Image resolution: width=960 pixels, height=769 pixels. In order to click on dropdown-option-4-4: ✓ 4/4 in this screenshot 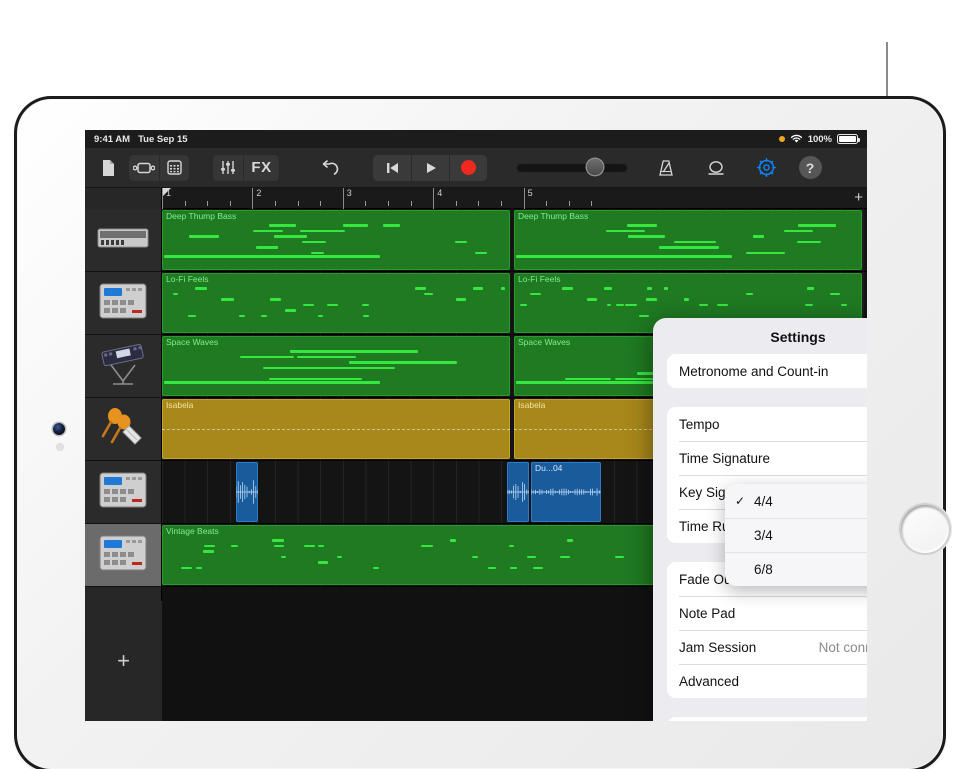, I will do `click(796, 501)`.